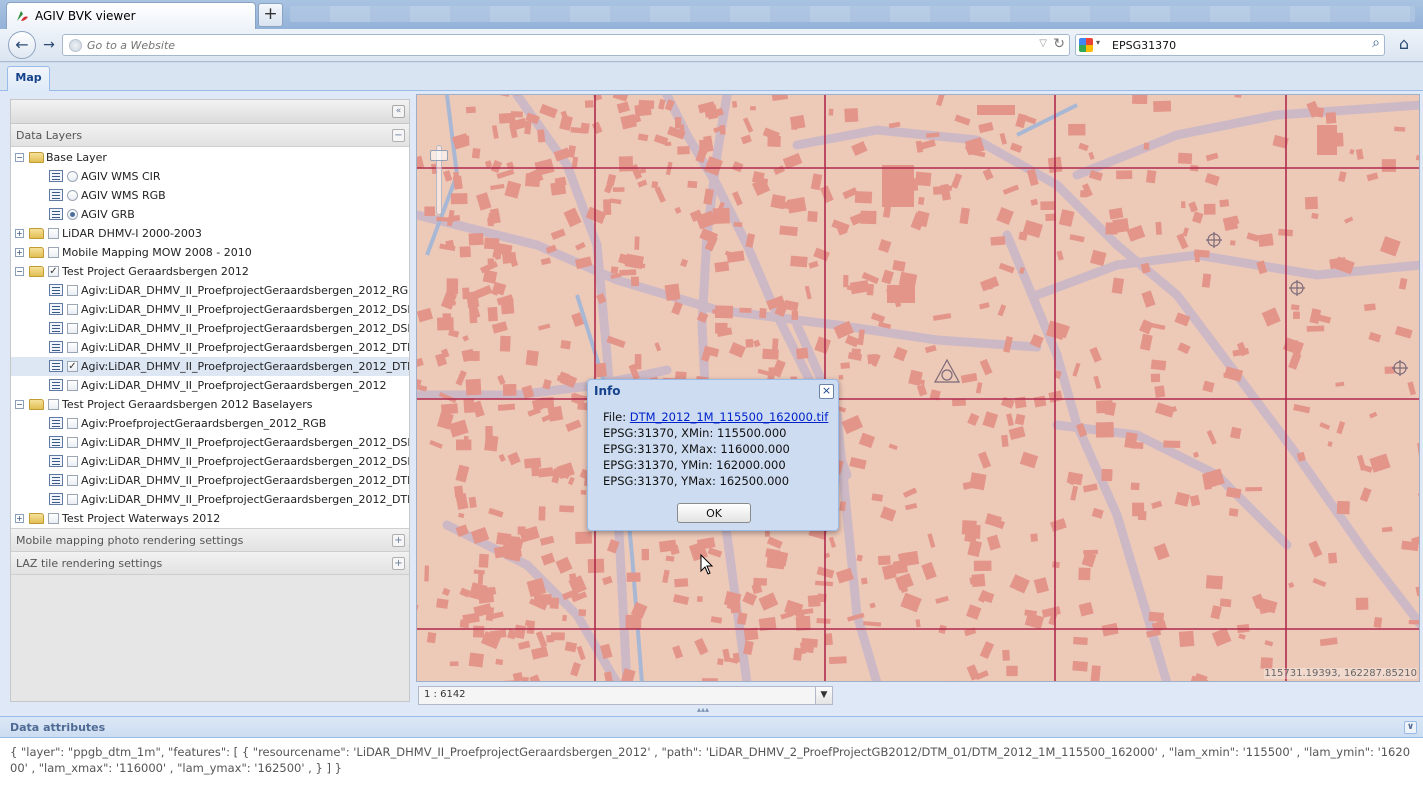 The width and height of the screenshot is (1423, 785). What do you see at coordinates (210, 233) in the screenshot?
I see `tree-folder-node: + LiDAR DHMV-I 2000-2003` at bounding box center [210, 233].